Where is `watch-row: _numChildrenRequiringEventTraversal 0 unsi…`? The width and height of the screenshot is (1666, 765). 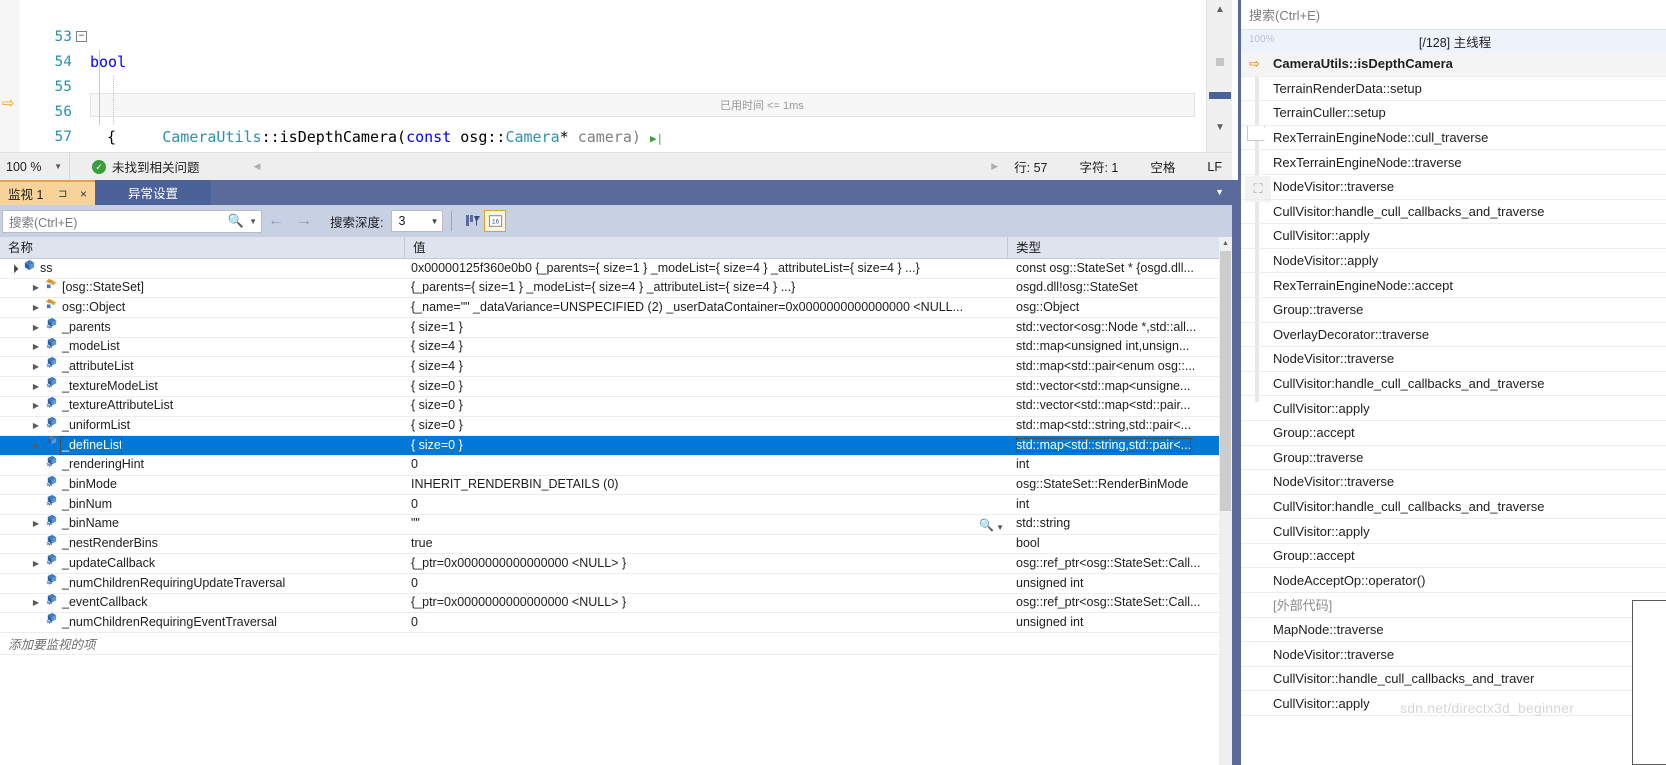 watch-row: _numChildrenRequiringEventTraversal 0 unsi… is located at coordinates (609, 623).